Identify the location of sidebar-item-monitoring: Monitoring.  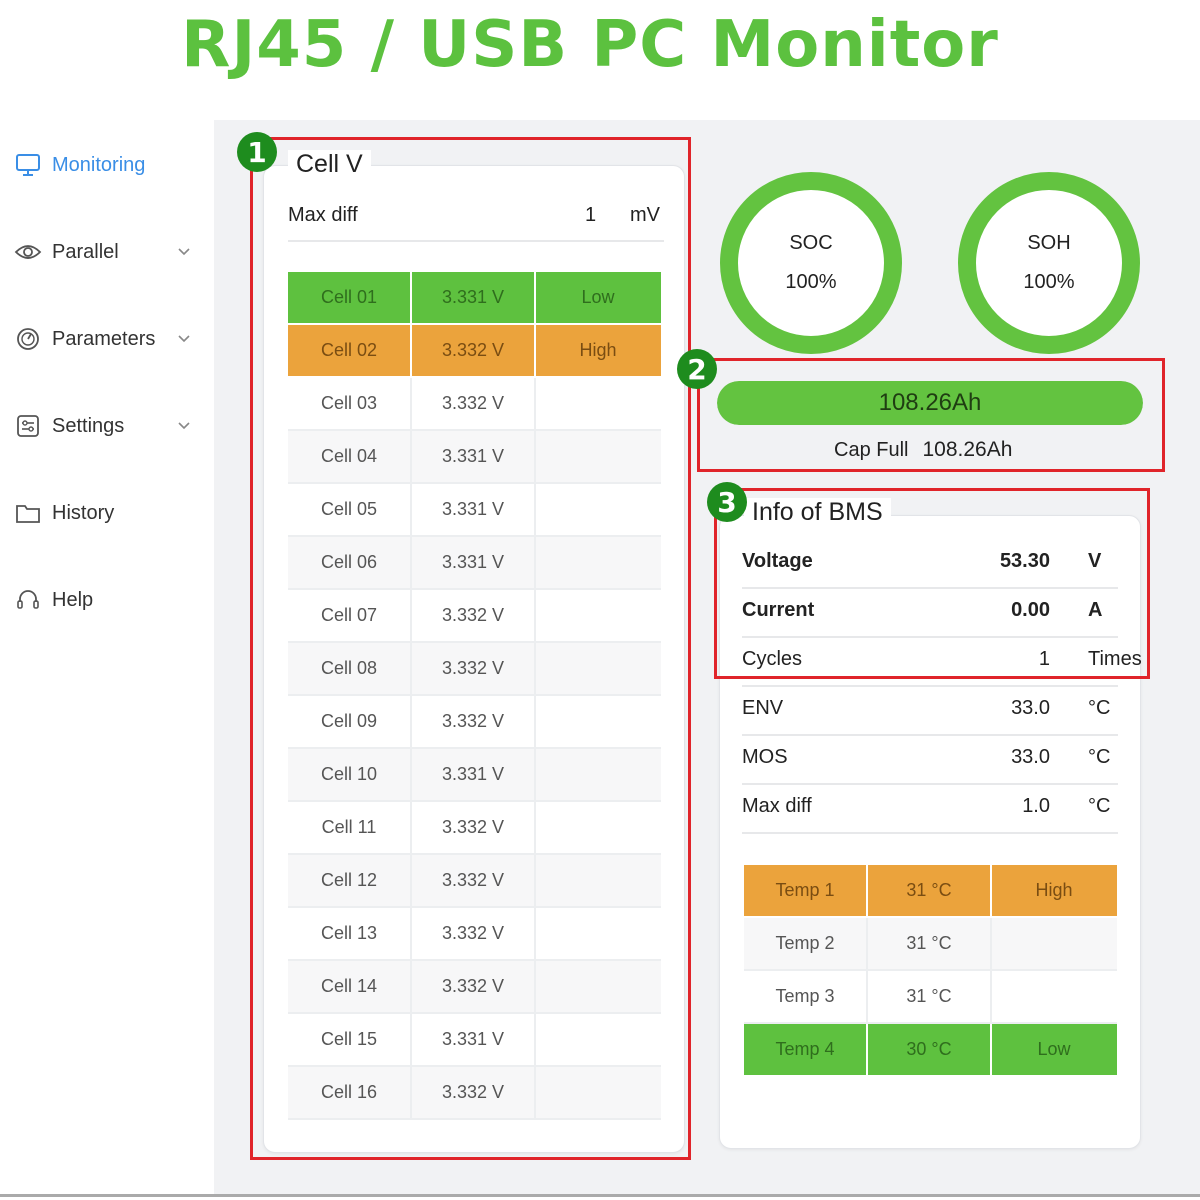
(104, 165).